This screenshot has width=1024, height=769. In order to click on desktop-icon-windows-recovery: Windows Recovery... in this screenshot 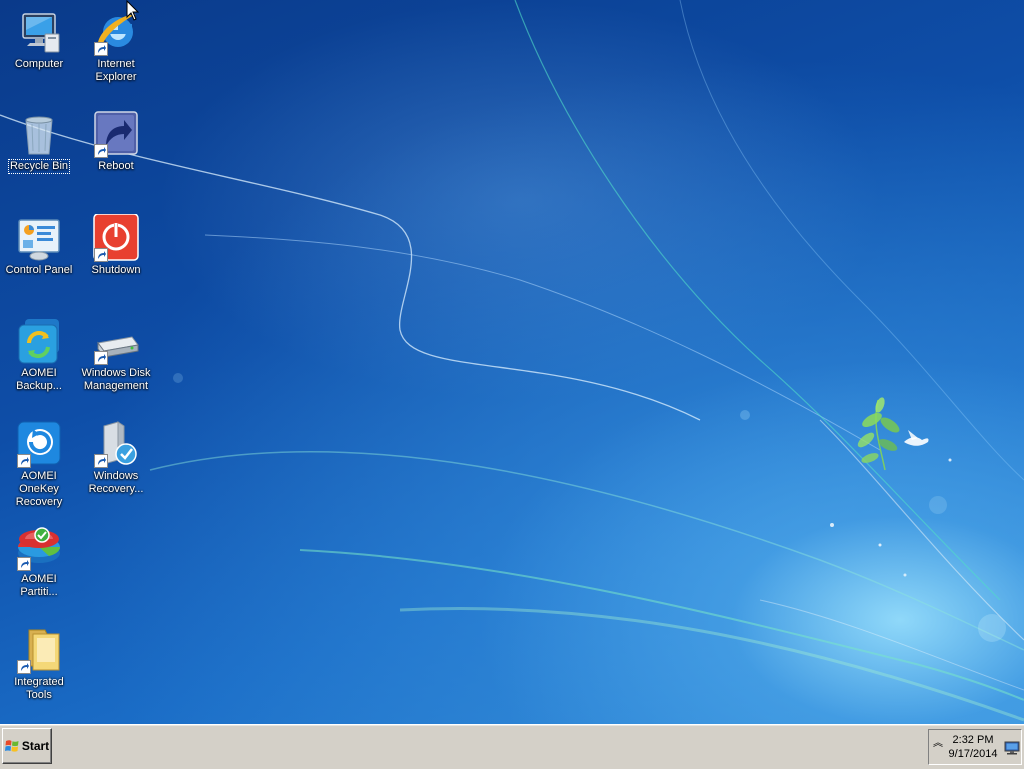, I will do `click(116, 458)`.